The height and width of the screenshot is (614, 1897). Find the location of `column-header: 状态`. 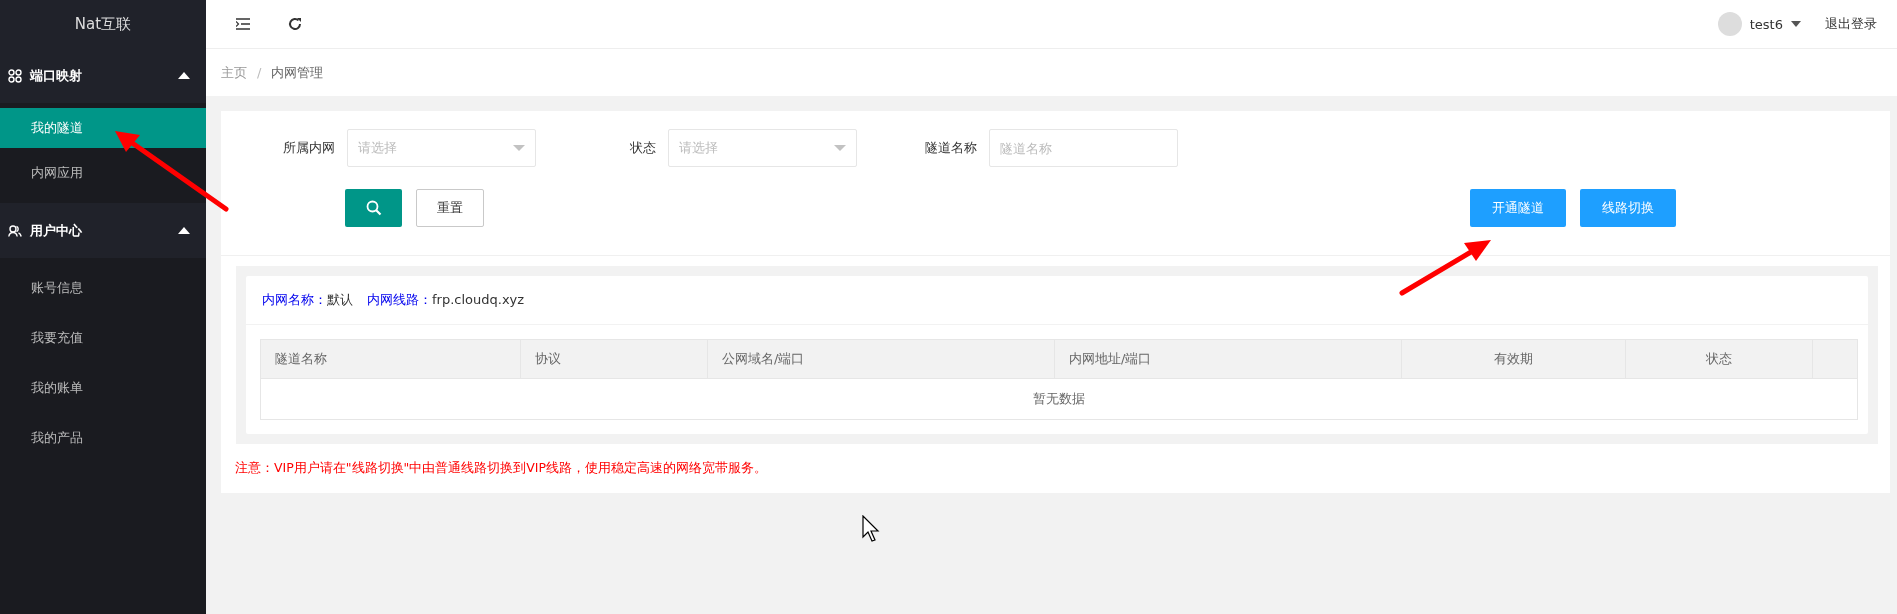

column-header: 状态 is located at coordinates (1719, 359).